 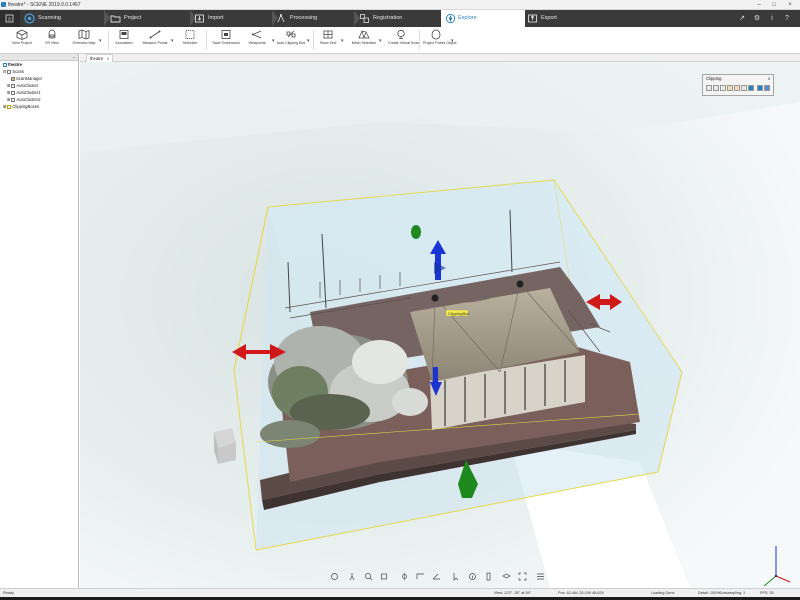 I want to click on tree-item-cluster: ⊞ AutoCluster1, so click(x=24, y=93).